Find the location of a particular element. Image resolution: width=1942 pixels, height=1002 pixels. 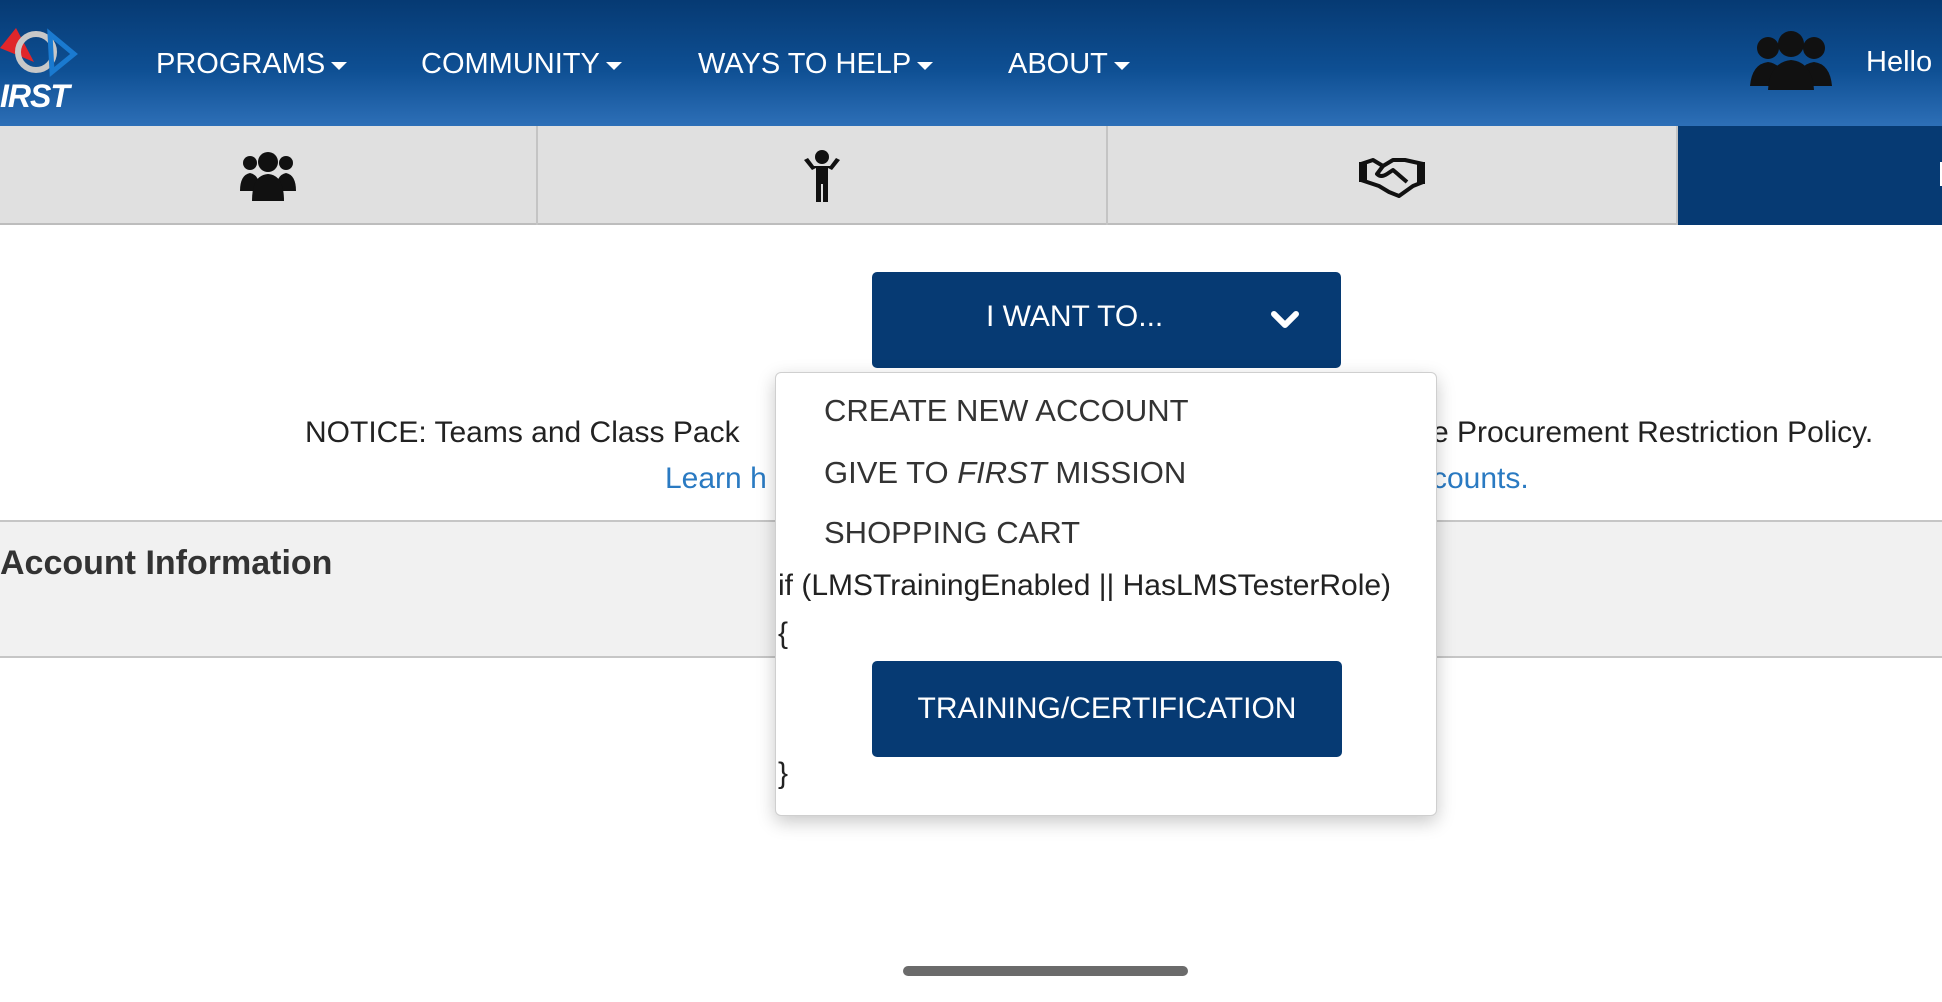

nav-community-label: COMMUNITY is located at coordinates (510, 63).